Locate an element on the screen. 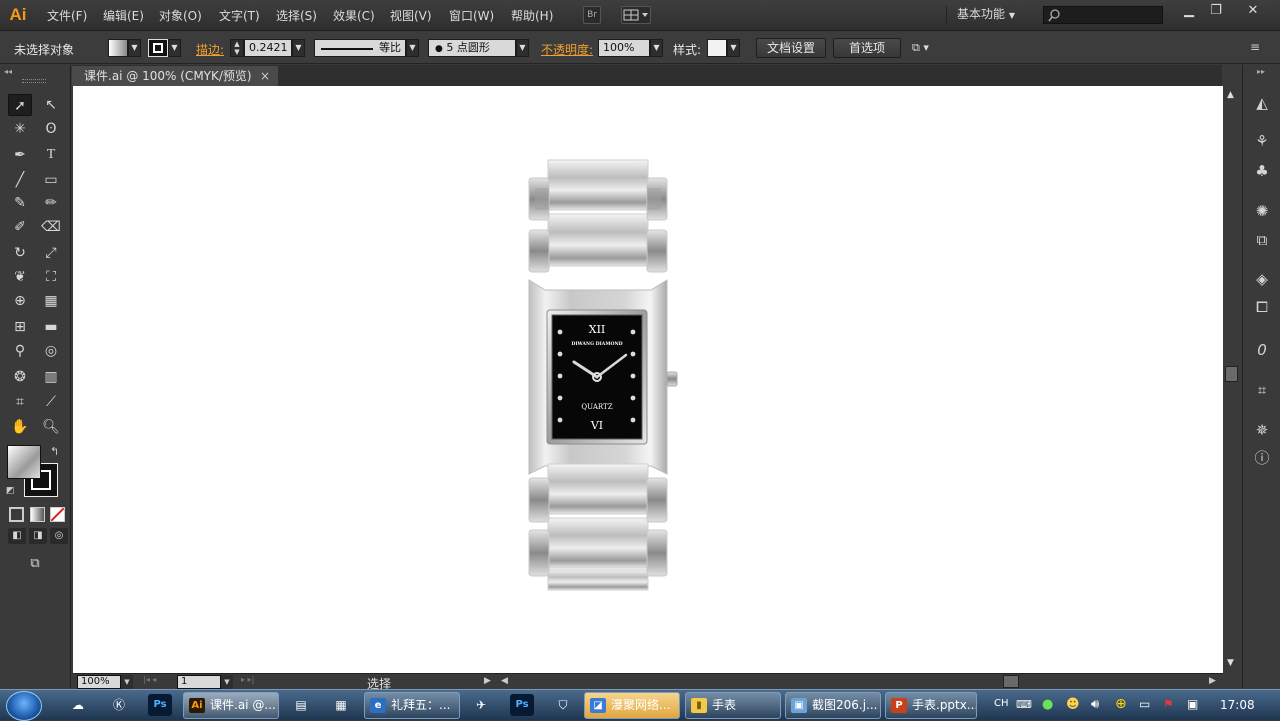  rectangle-tool-icon: ▭ is located at coordinates (51, 180).